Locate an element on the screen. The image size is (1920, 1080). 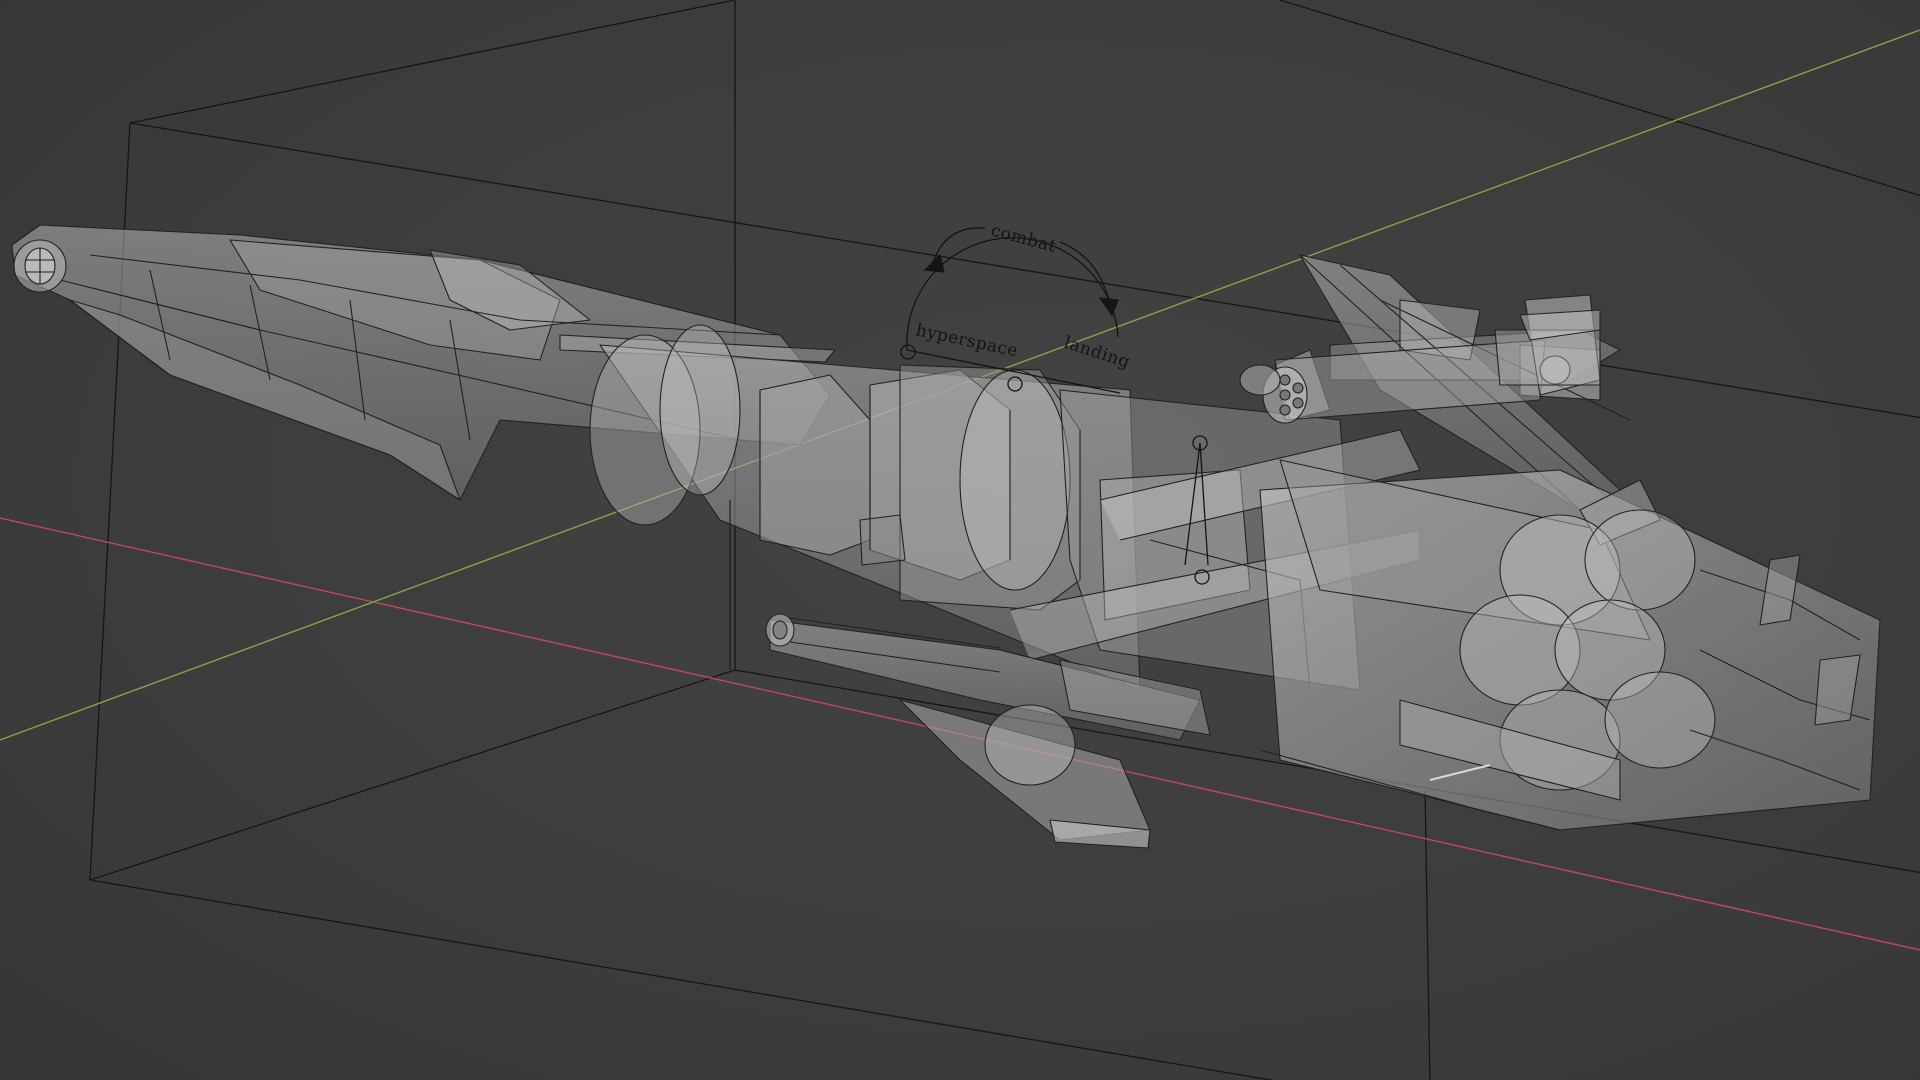
spaceship-engines is located at coordinates (1570, 645).